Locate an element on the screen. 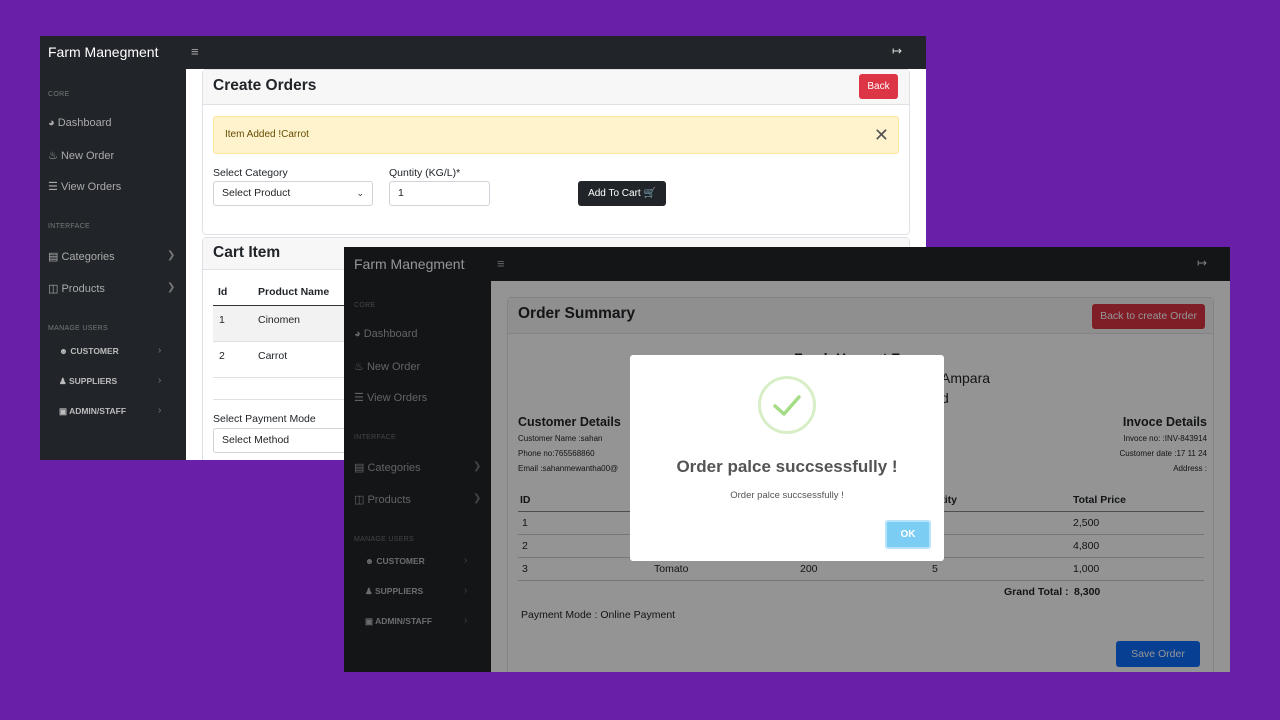 This screenshot has height=720, width=1280. brand-logo: Farm Manegment is located at coordinates (103, 52).